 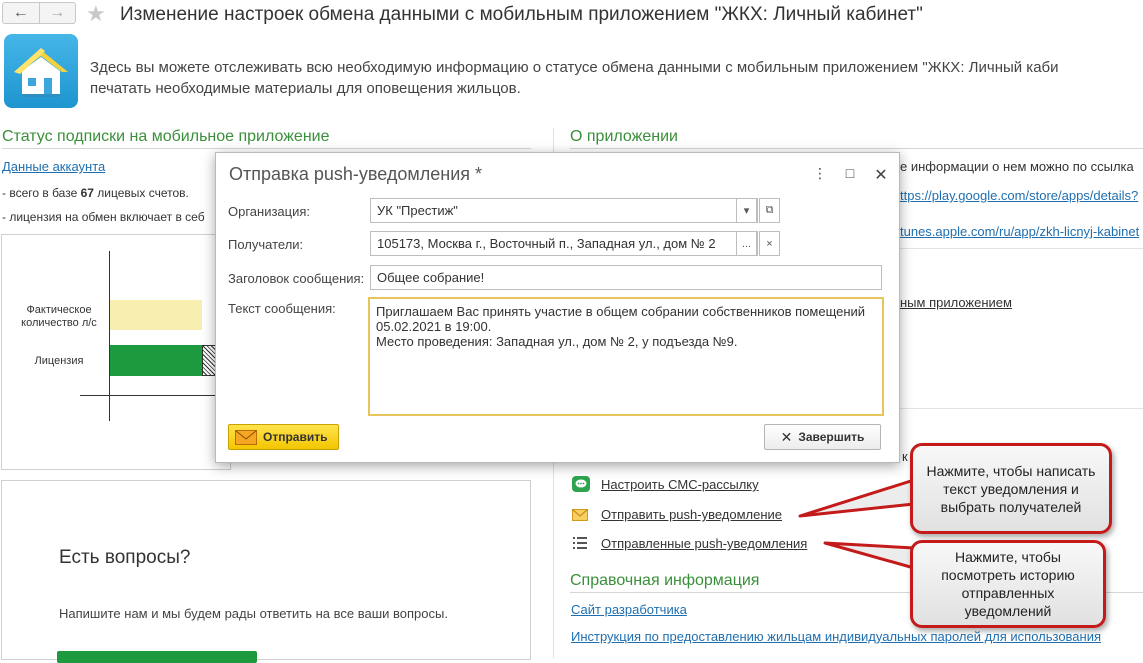 I want to click on star-icon: ★, so click(x=96, y=14).